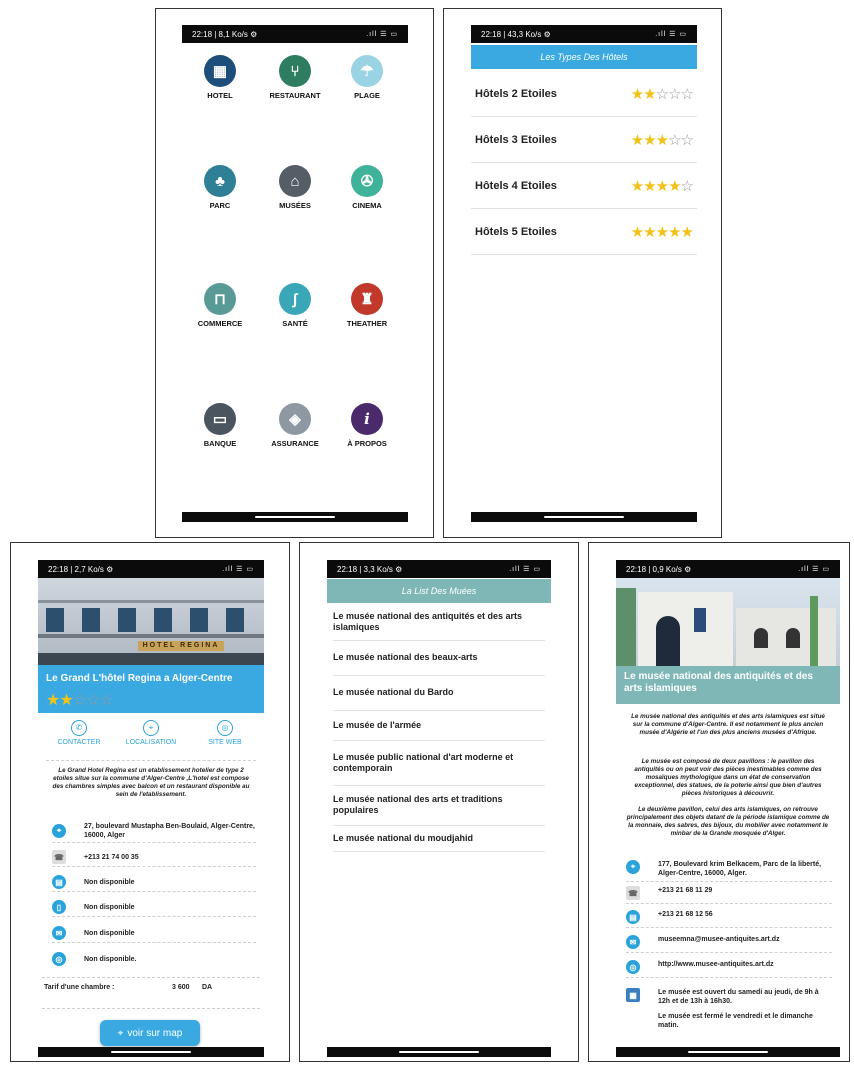 The height and width of the screenshot is (1067, 854). I want to click on action-contacter: ✆ CONTACTER, so click(79, 733).